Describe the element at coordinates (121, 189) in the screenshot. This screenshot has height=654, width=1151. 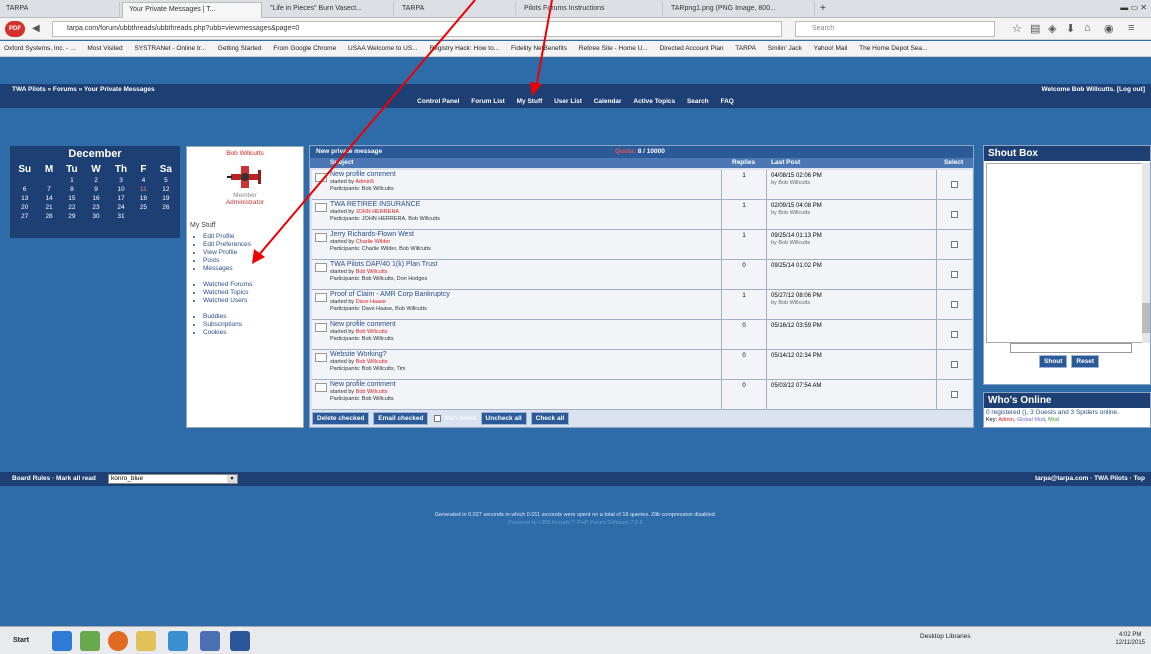
I see `calendar-day: 10` at that location.